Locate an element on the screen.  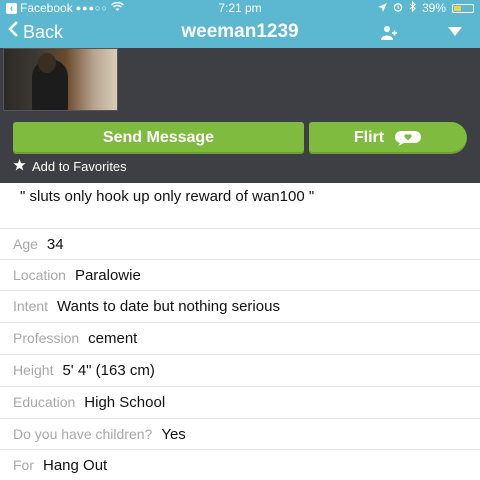
field-label-education: Education is located at coordinates (44, 402).